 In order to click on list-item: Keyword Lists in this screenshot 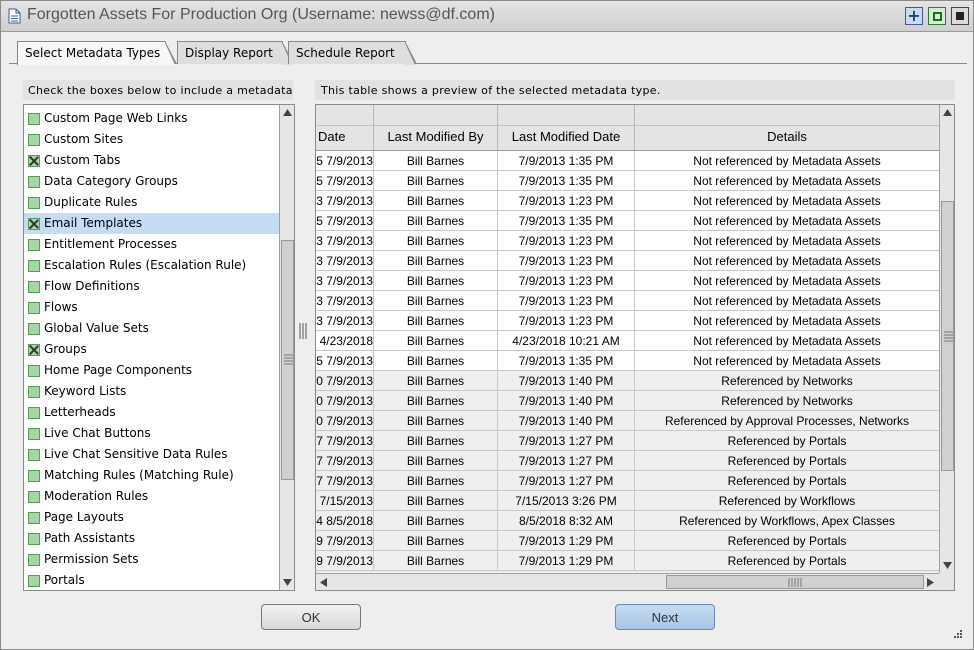, I will do `click(151, 391)`.